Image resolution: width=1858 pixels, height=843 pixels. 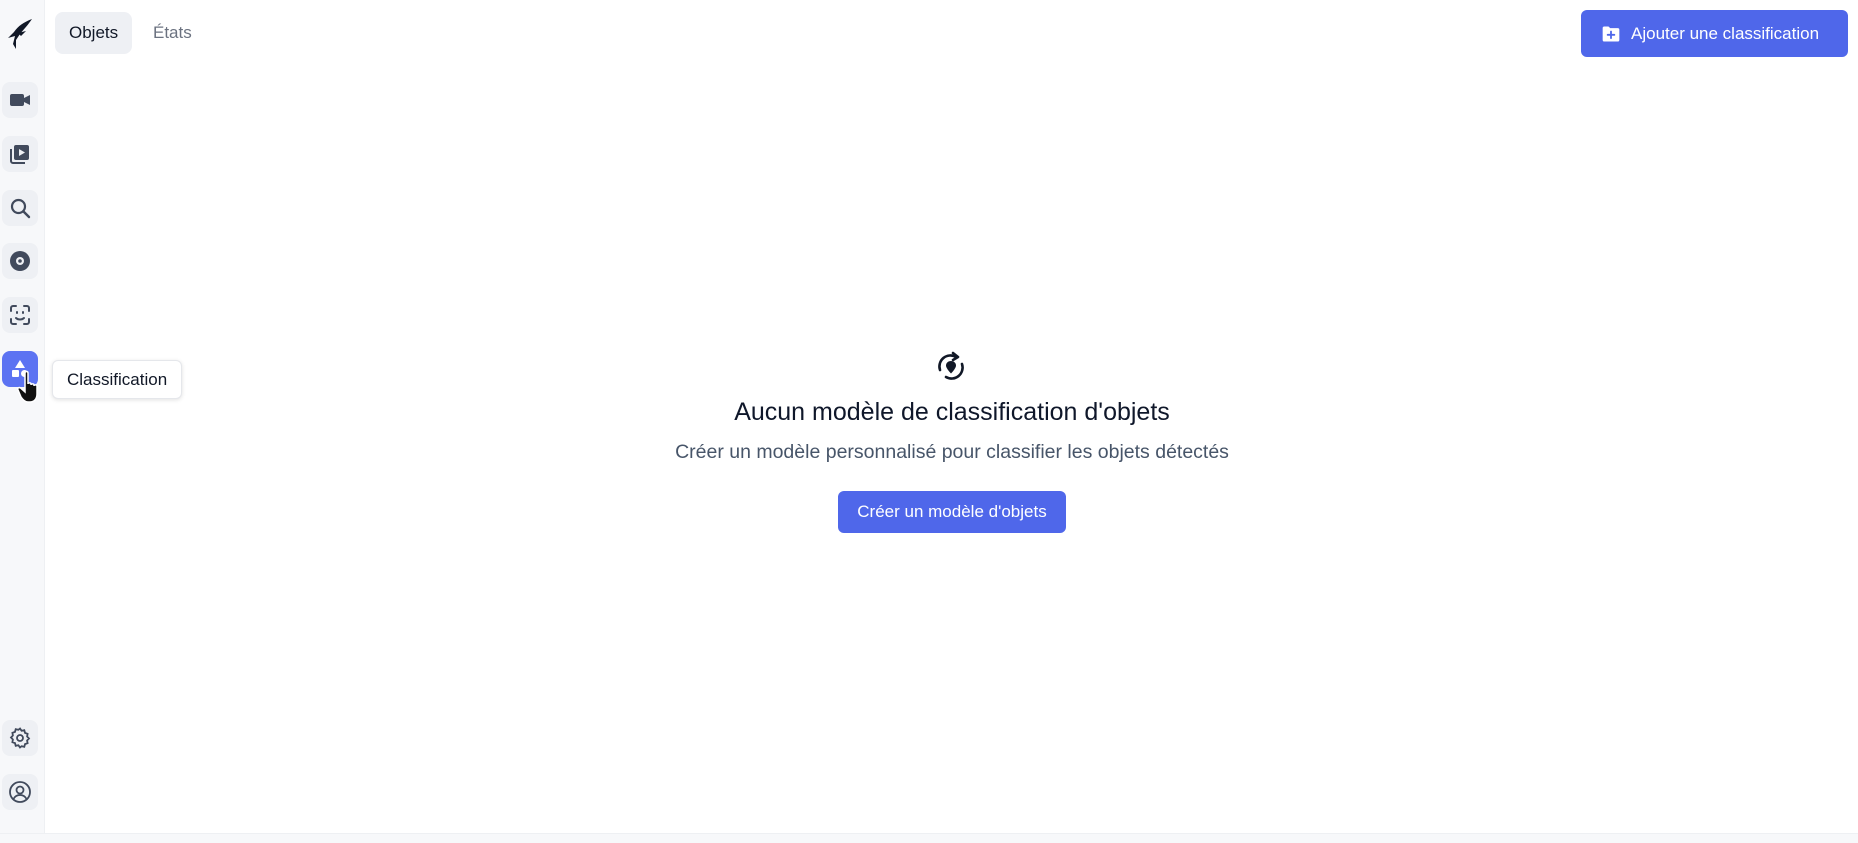 What do you see at coordinates (951, 365) in the screenshot?
I see `rotate-pin-icon` at bounding box center [951, 365].